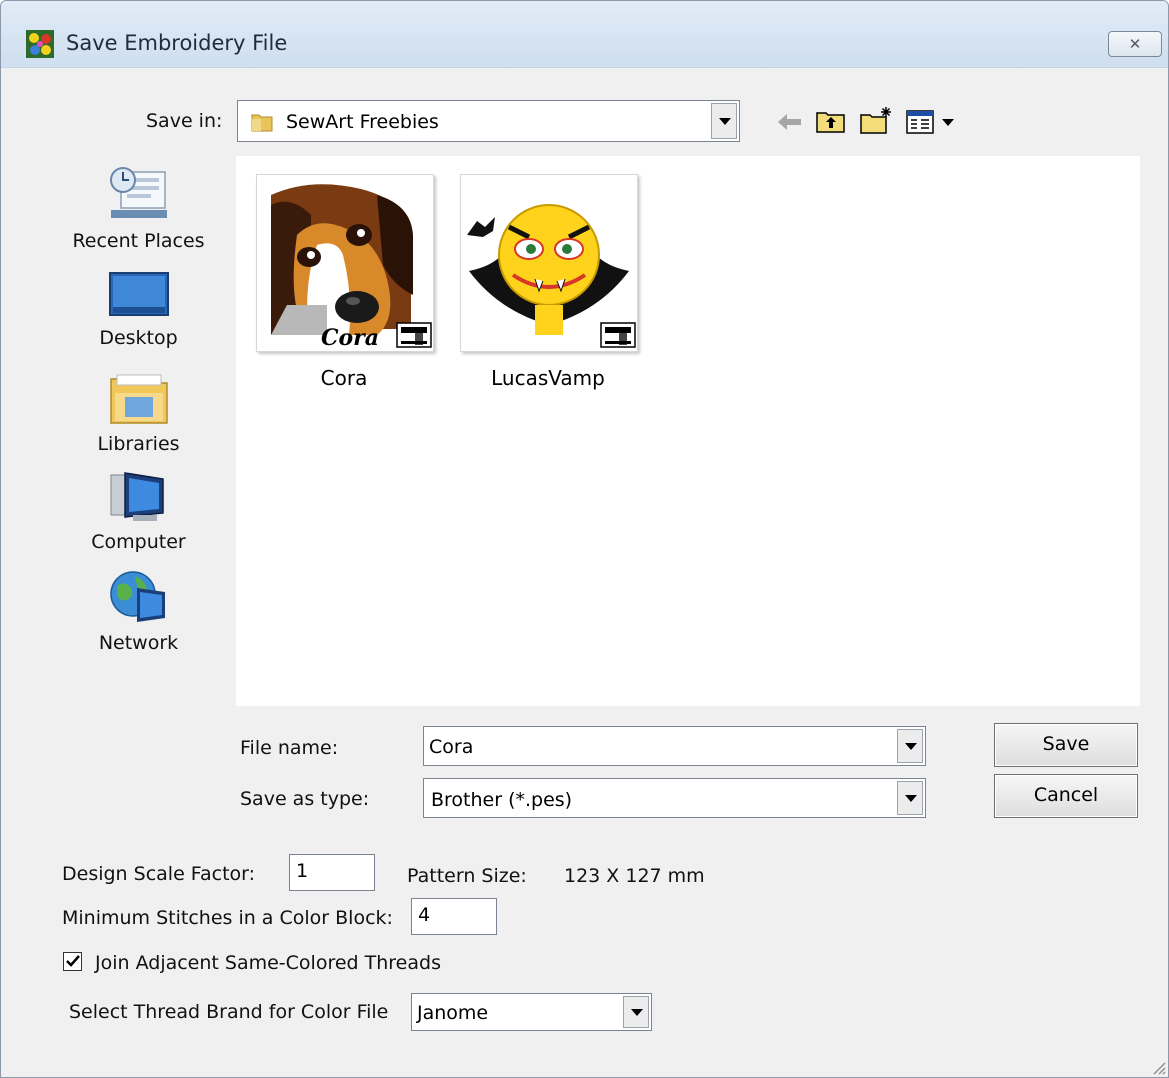 This screenshot has height=1078, width=1169. Describe the element at coordinates (362, 122) in the screenshot. I see `save-in-value: SewArt Freebies` at that location.